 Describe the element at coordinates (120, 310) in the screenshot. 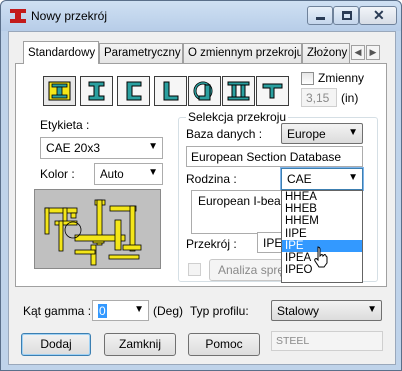

I see `gamma-combo: 0 ▼` at that location.